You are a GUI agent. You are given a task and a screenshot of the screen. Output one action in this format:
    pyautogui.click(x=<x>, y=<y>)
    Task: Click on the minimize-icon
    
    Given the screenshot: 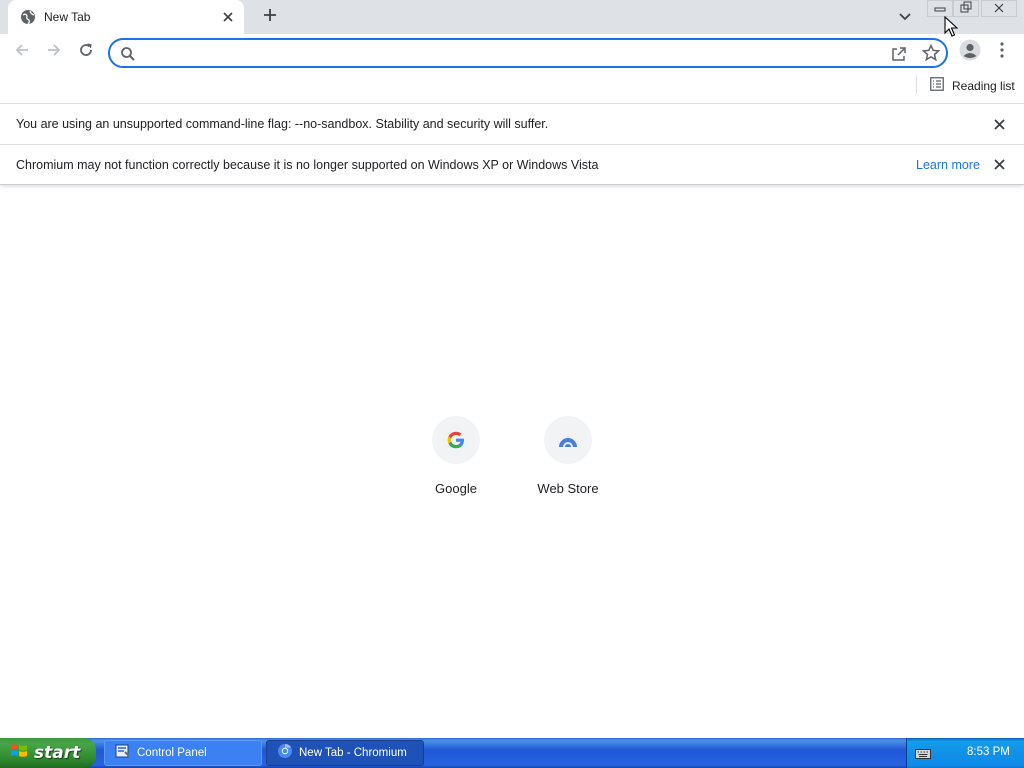 What is the action you would take?
    pyautogui.click(x=940, y=9)
    